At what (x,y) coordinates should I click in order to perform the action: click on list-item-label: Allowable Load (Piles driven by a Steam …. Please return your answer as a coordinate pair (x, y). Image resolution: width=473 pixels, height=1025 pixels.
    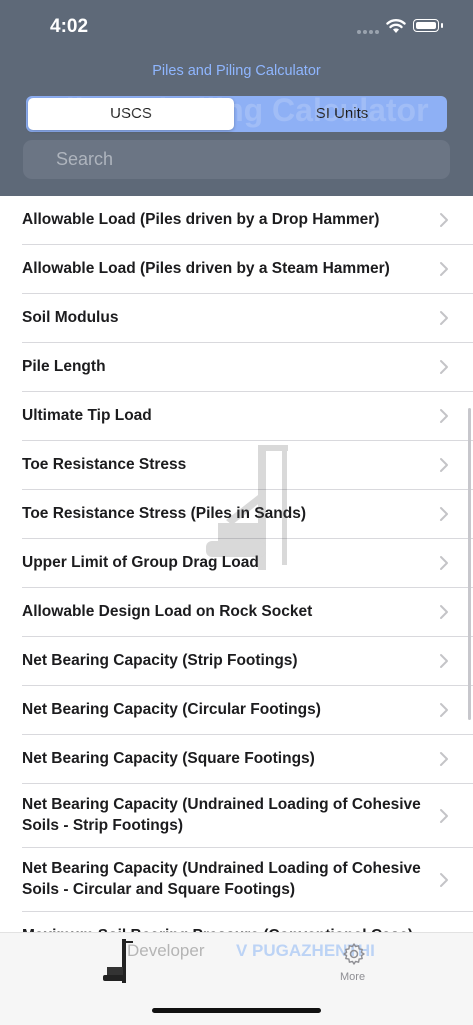
    Looking at the image, I should click on (206, 268).